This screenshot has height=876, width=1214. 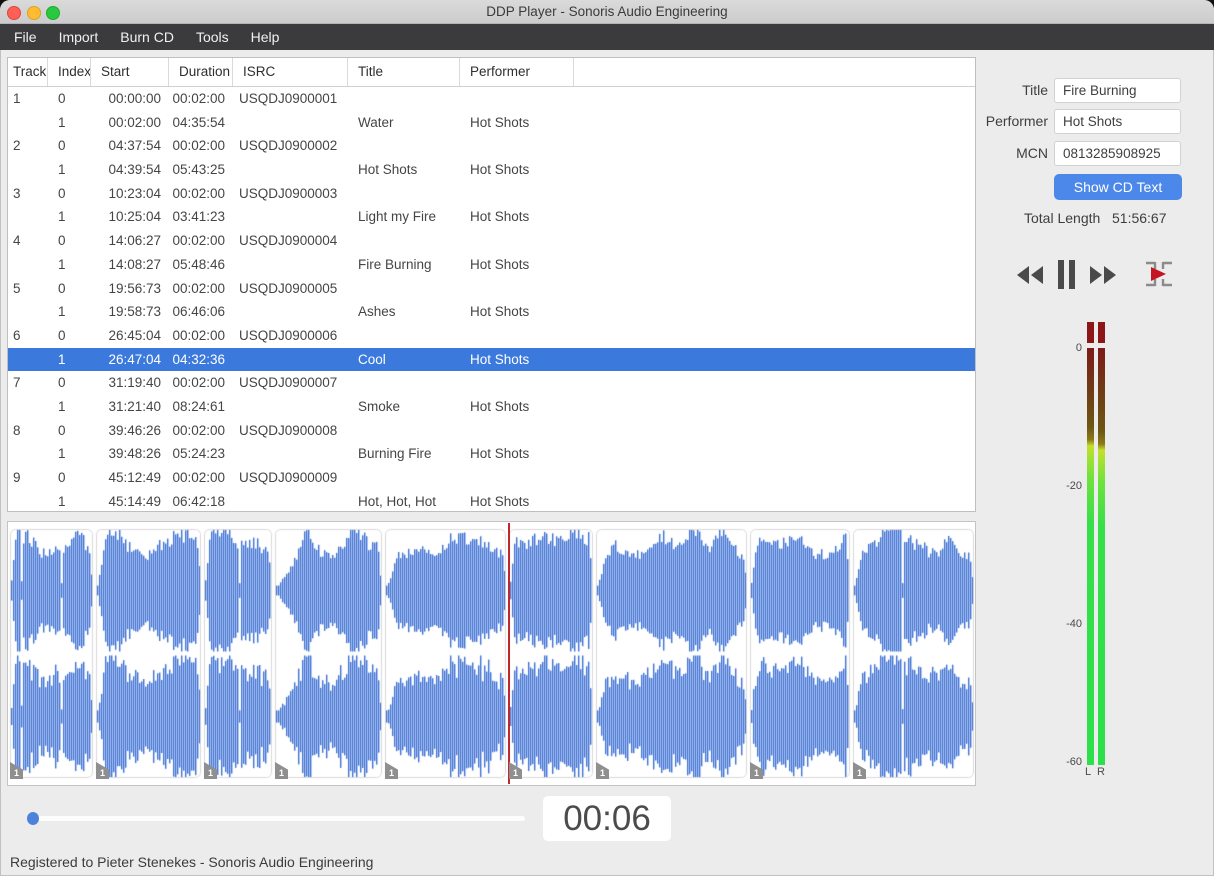 I want to click on meter-left-bar, so click(x=1090, y=556).